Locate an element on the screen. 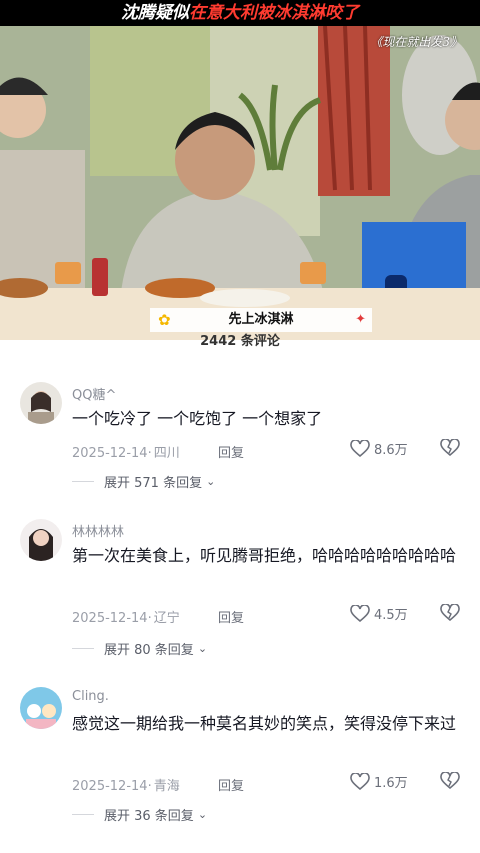 The image size is (480, 853). expand-replies-button: 展开 80 条回复 ⌄ is located at coordinates (139, 648).